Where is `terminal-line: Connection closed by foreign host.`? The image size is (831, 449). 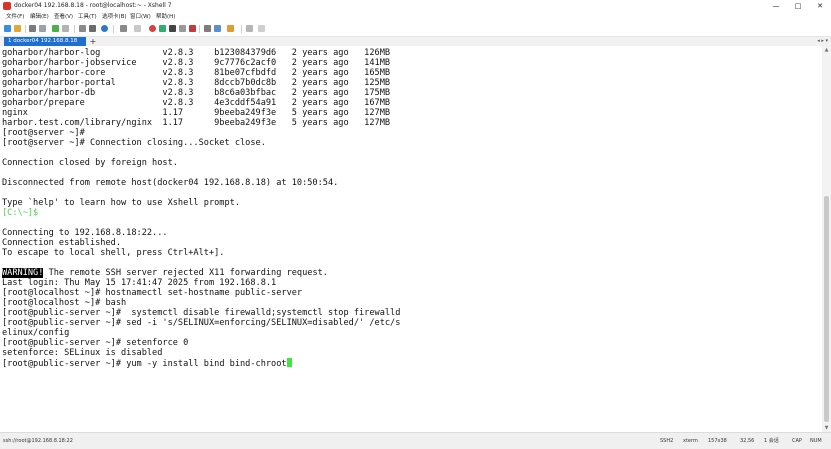 terminal-line: Connection closed by foreign host. is located at coordinates (90, 163).